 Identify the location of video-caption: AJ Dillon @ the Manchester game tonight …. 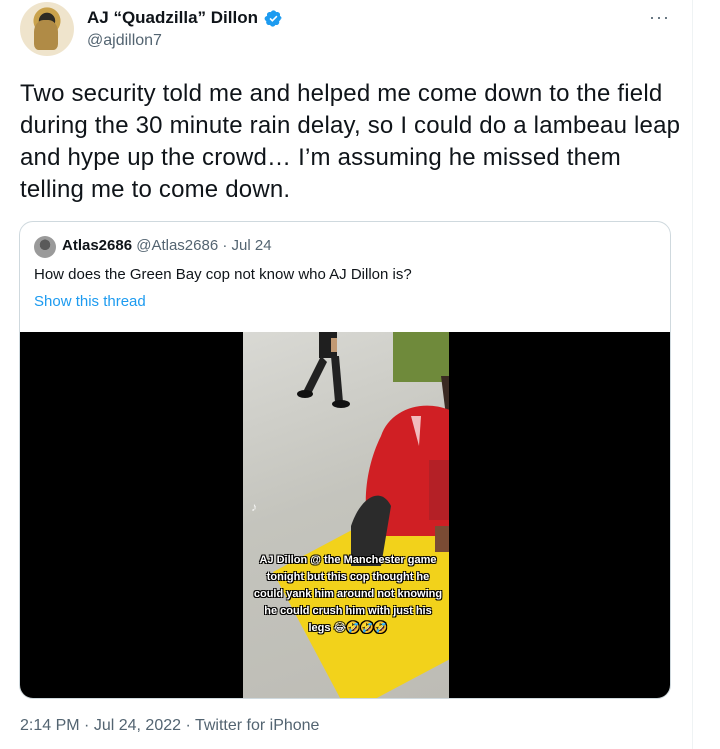
(348, 594).